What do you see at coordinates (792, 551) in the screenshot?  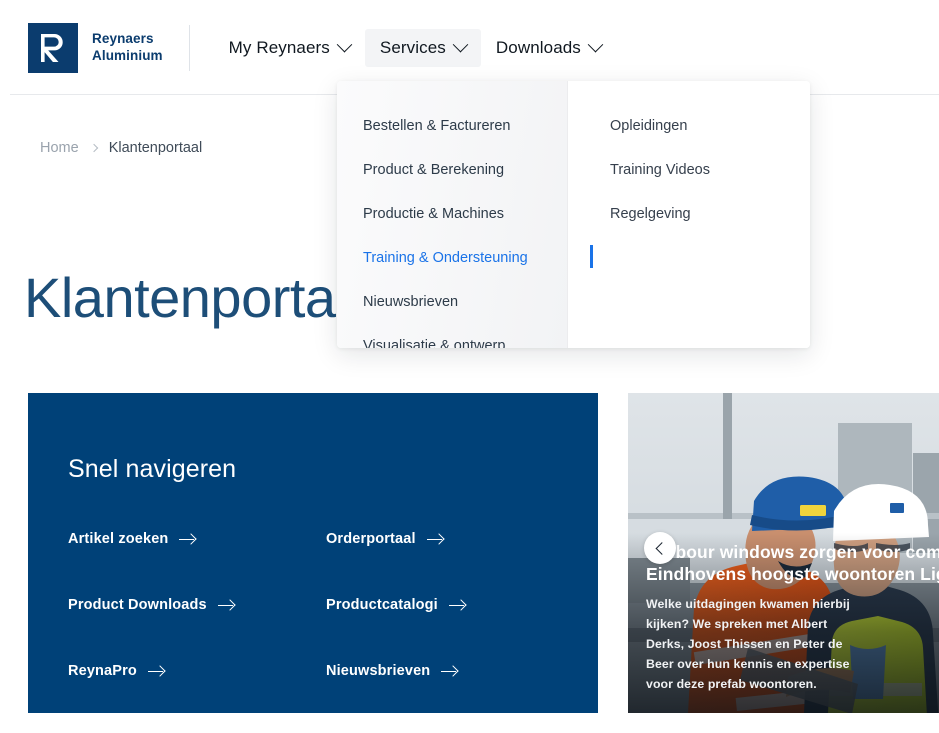 I see `hero-title-line1: Harbour windows zorgen voor comfort` at bounding box center [792, 551].